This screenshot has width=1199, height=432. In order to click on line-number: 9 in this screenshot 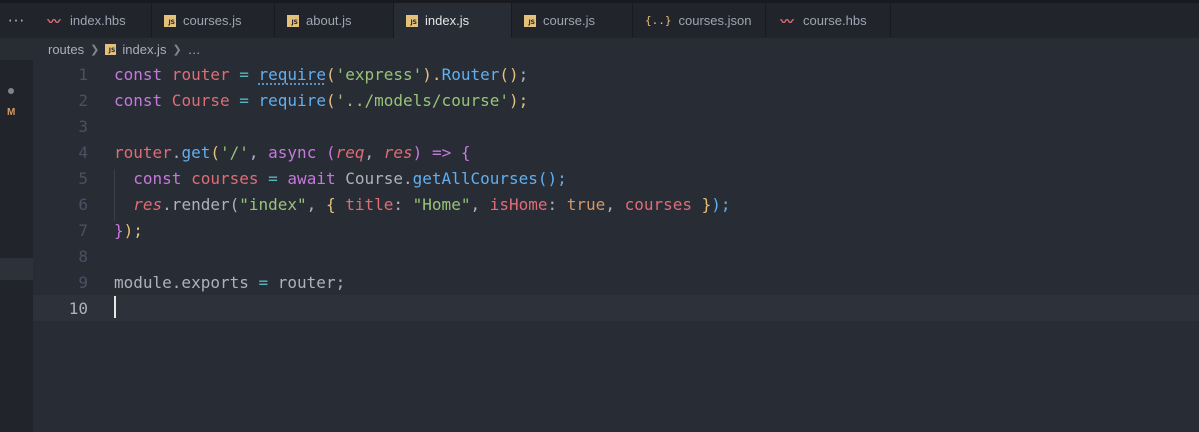, I will do `click(83, 282)`.